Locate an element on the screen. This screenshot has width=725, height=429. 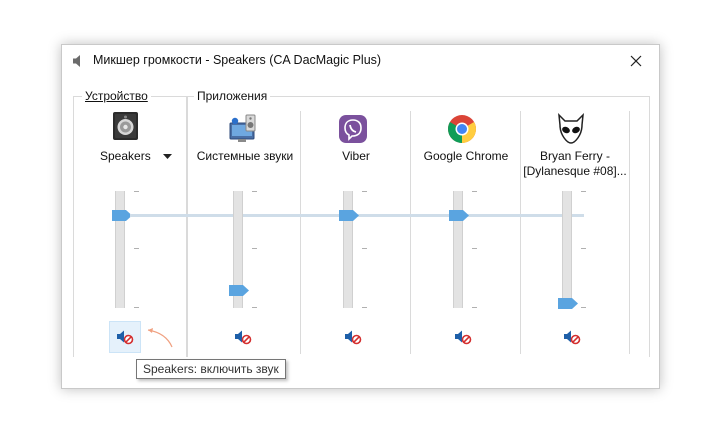
viber-mute-button is located at coordinates (353, 337).